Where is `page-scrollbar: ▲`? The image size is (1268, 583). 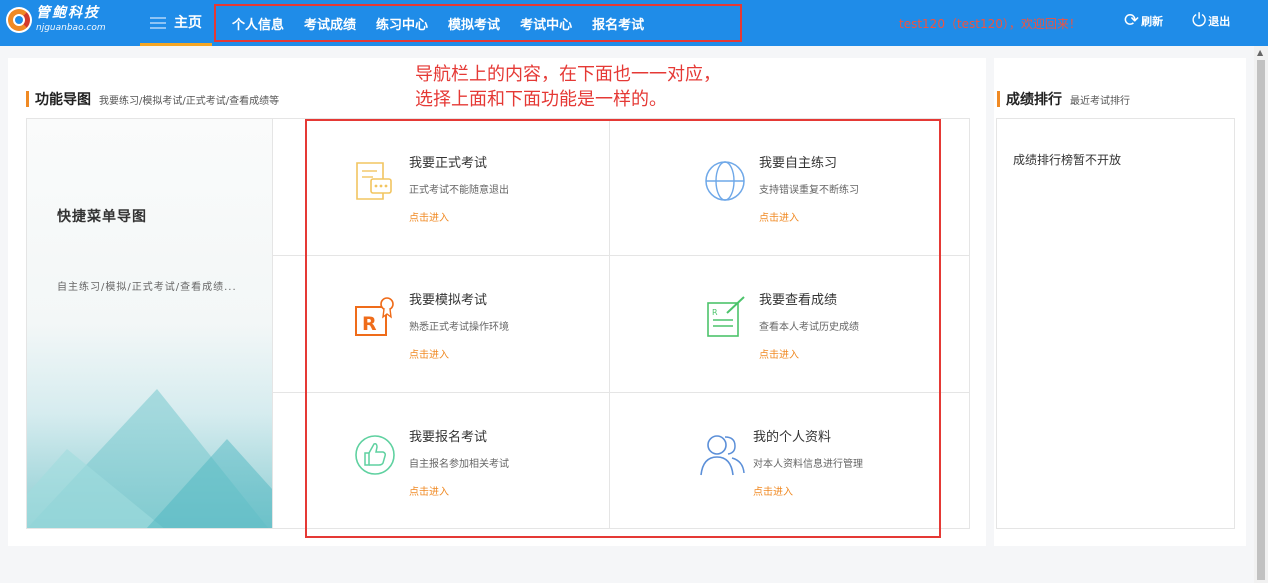
page-scrollbar: ▲ is located at coordinates (1261, 314).